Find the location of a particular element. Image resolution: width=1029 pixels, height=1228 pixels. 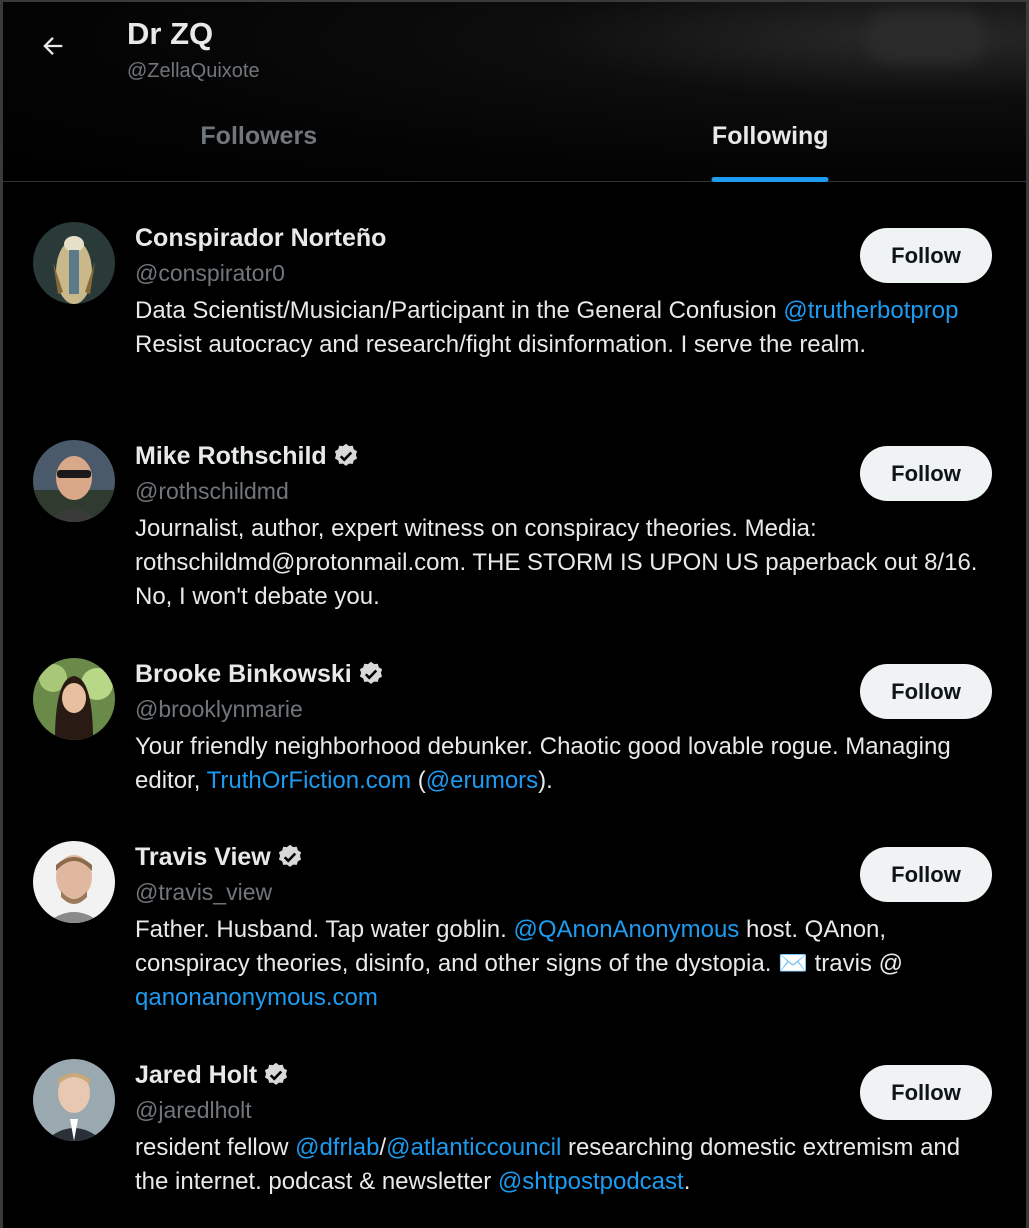

user-name: Travis View is located at coordinates (203, 857).